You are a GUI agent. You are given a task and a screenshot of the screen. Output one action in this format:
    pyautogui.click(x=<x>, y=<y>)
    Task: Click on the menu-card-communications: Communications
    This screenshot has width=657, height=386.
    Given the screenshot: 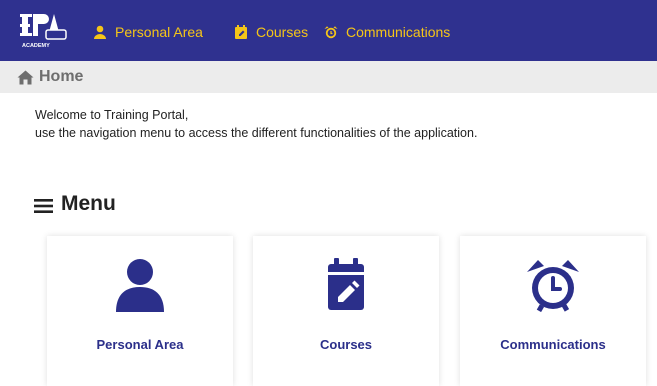 What is the action you would take?
    pyautogui.click(x=553, y=311)
    